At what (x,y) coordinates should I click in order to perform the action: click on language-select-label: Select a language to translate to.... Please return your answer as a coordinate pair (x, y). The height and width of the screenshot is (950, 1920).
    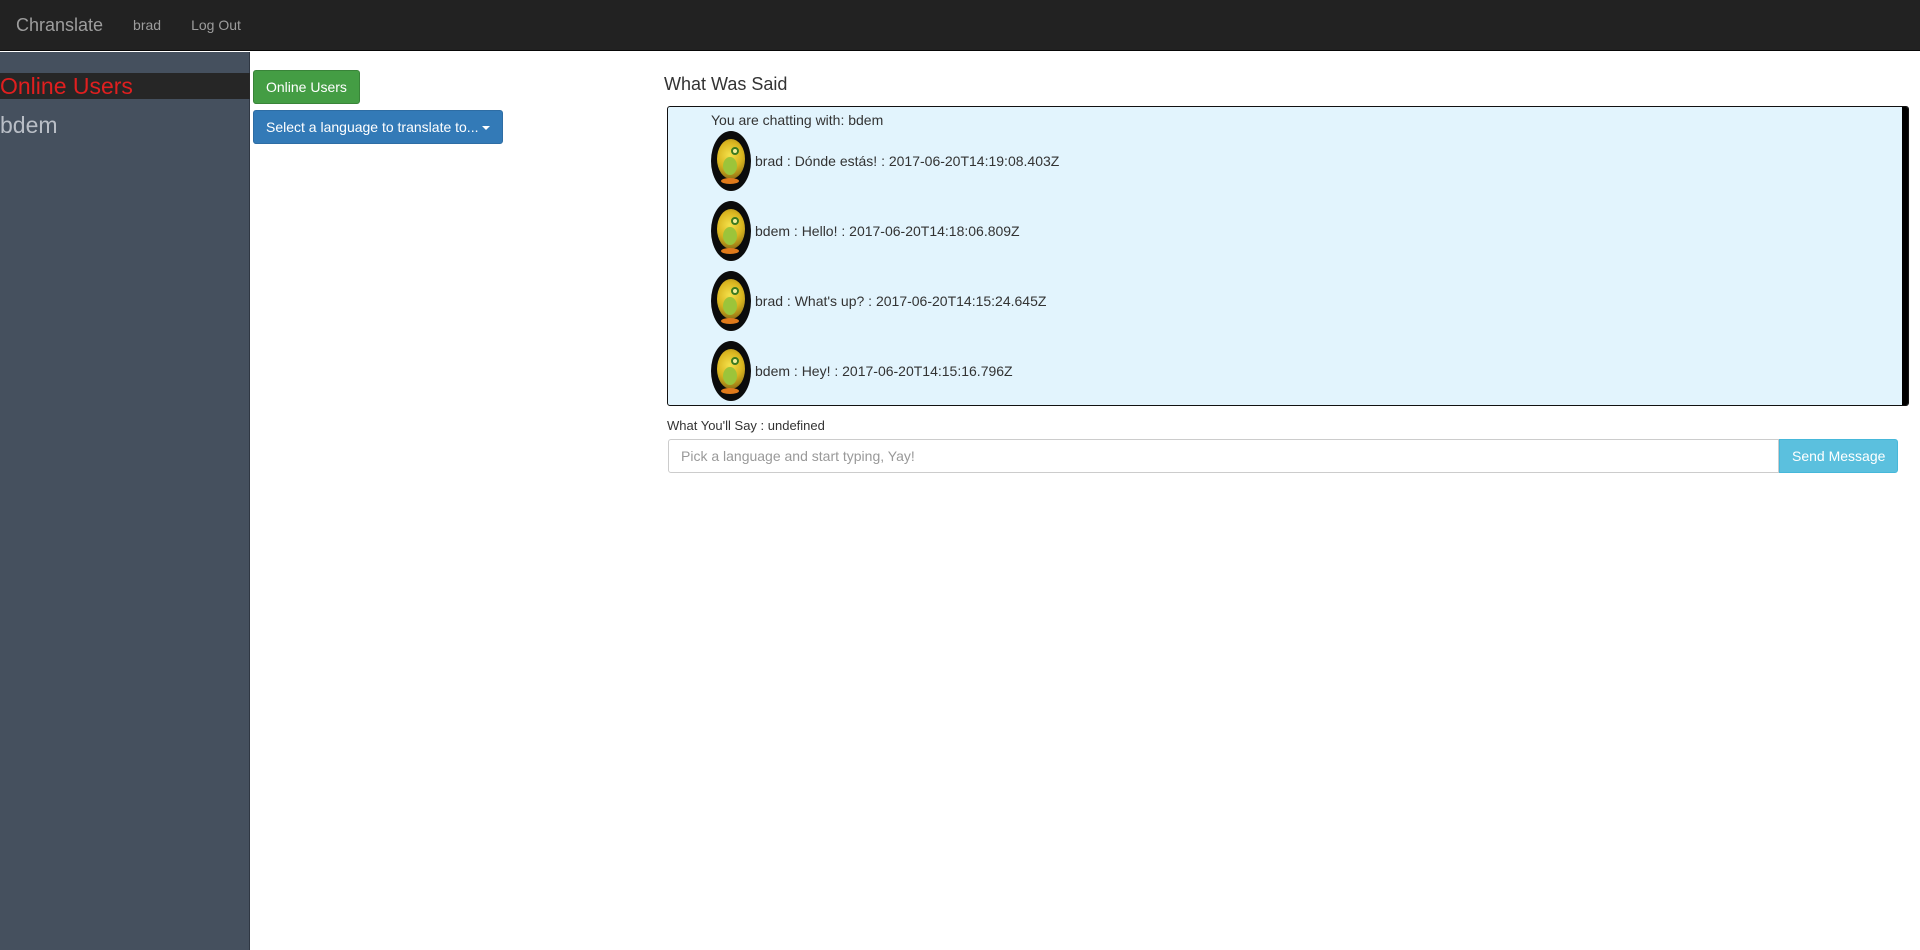
    Looking at the image, I should click on (372, 127).